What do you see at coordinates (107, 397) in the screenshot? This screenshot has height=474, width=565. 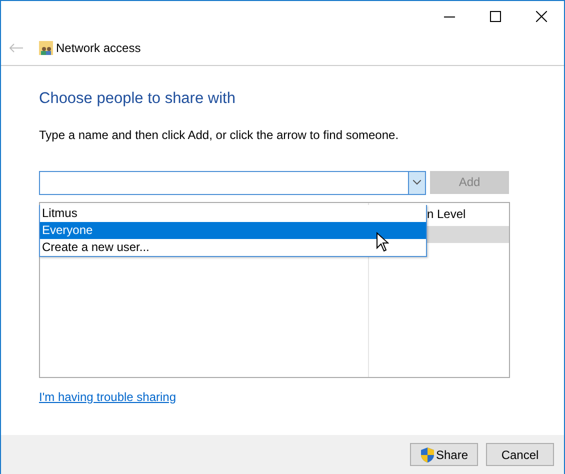 I see `trouble-sharing-link: I'm having trouble sharing` at bounding box center [107, 397].